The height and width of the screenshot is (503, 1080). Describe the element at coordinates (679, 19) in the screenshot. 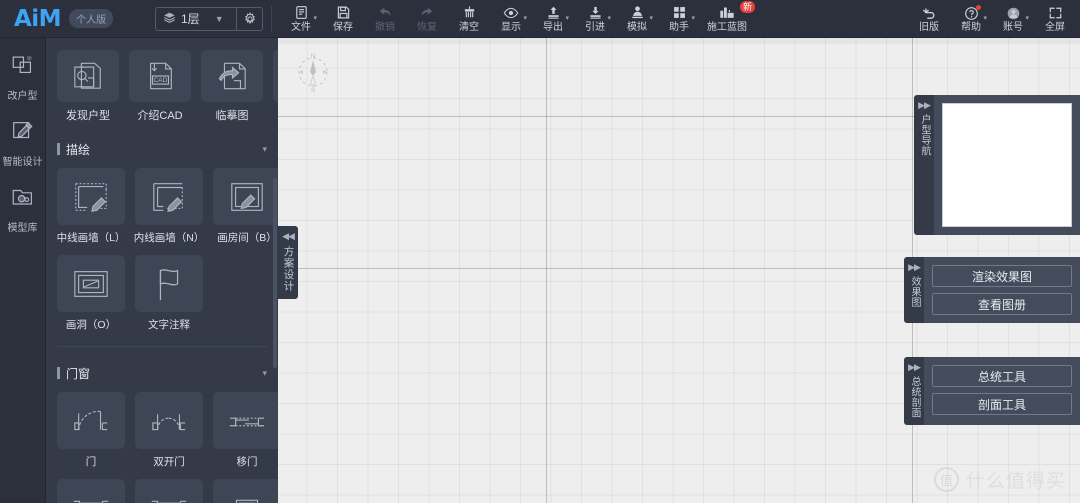

I see `toolbar-button-assistant: ▾ 助手` at that location.